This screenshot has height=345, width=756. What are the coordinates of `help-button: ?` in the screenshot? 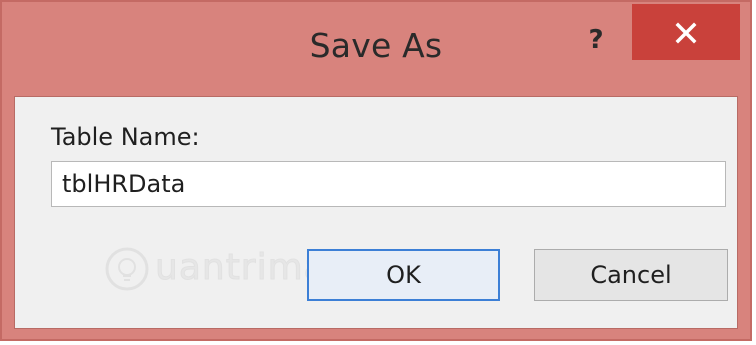 It's located at (596, 40).